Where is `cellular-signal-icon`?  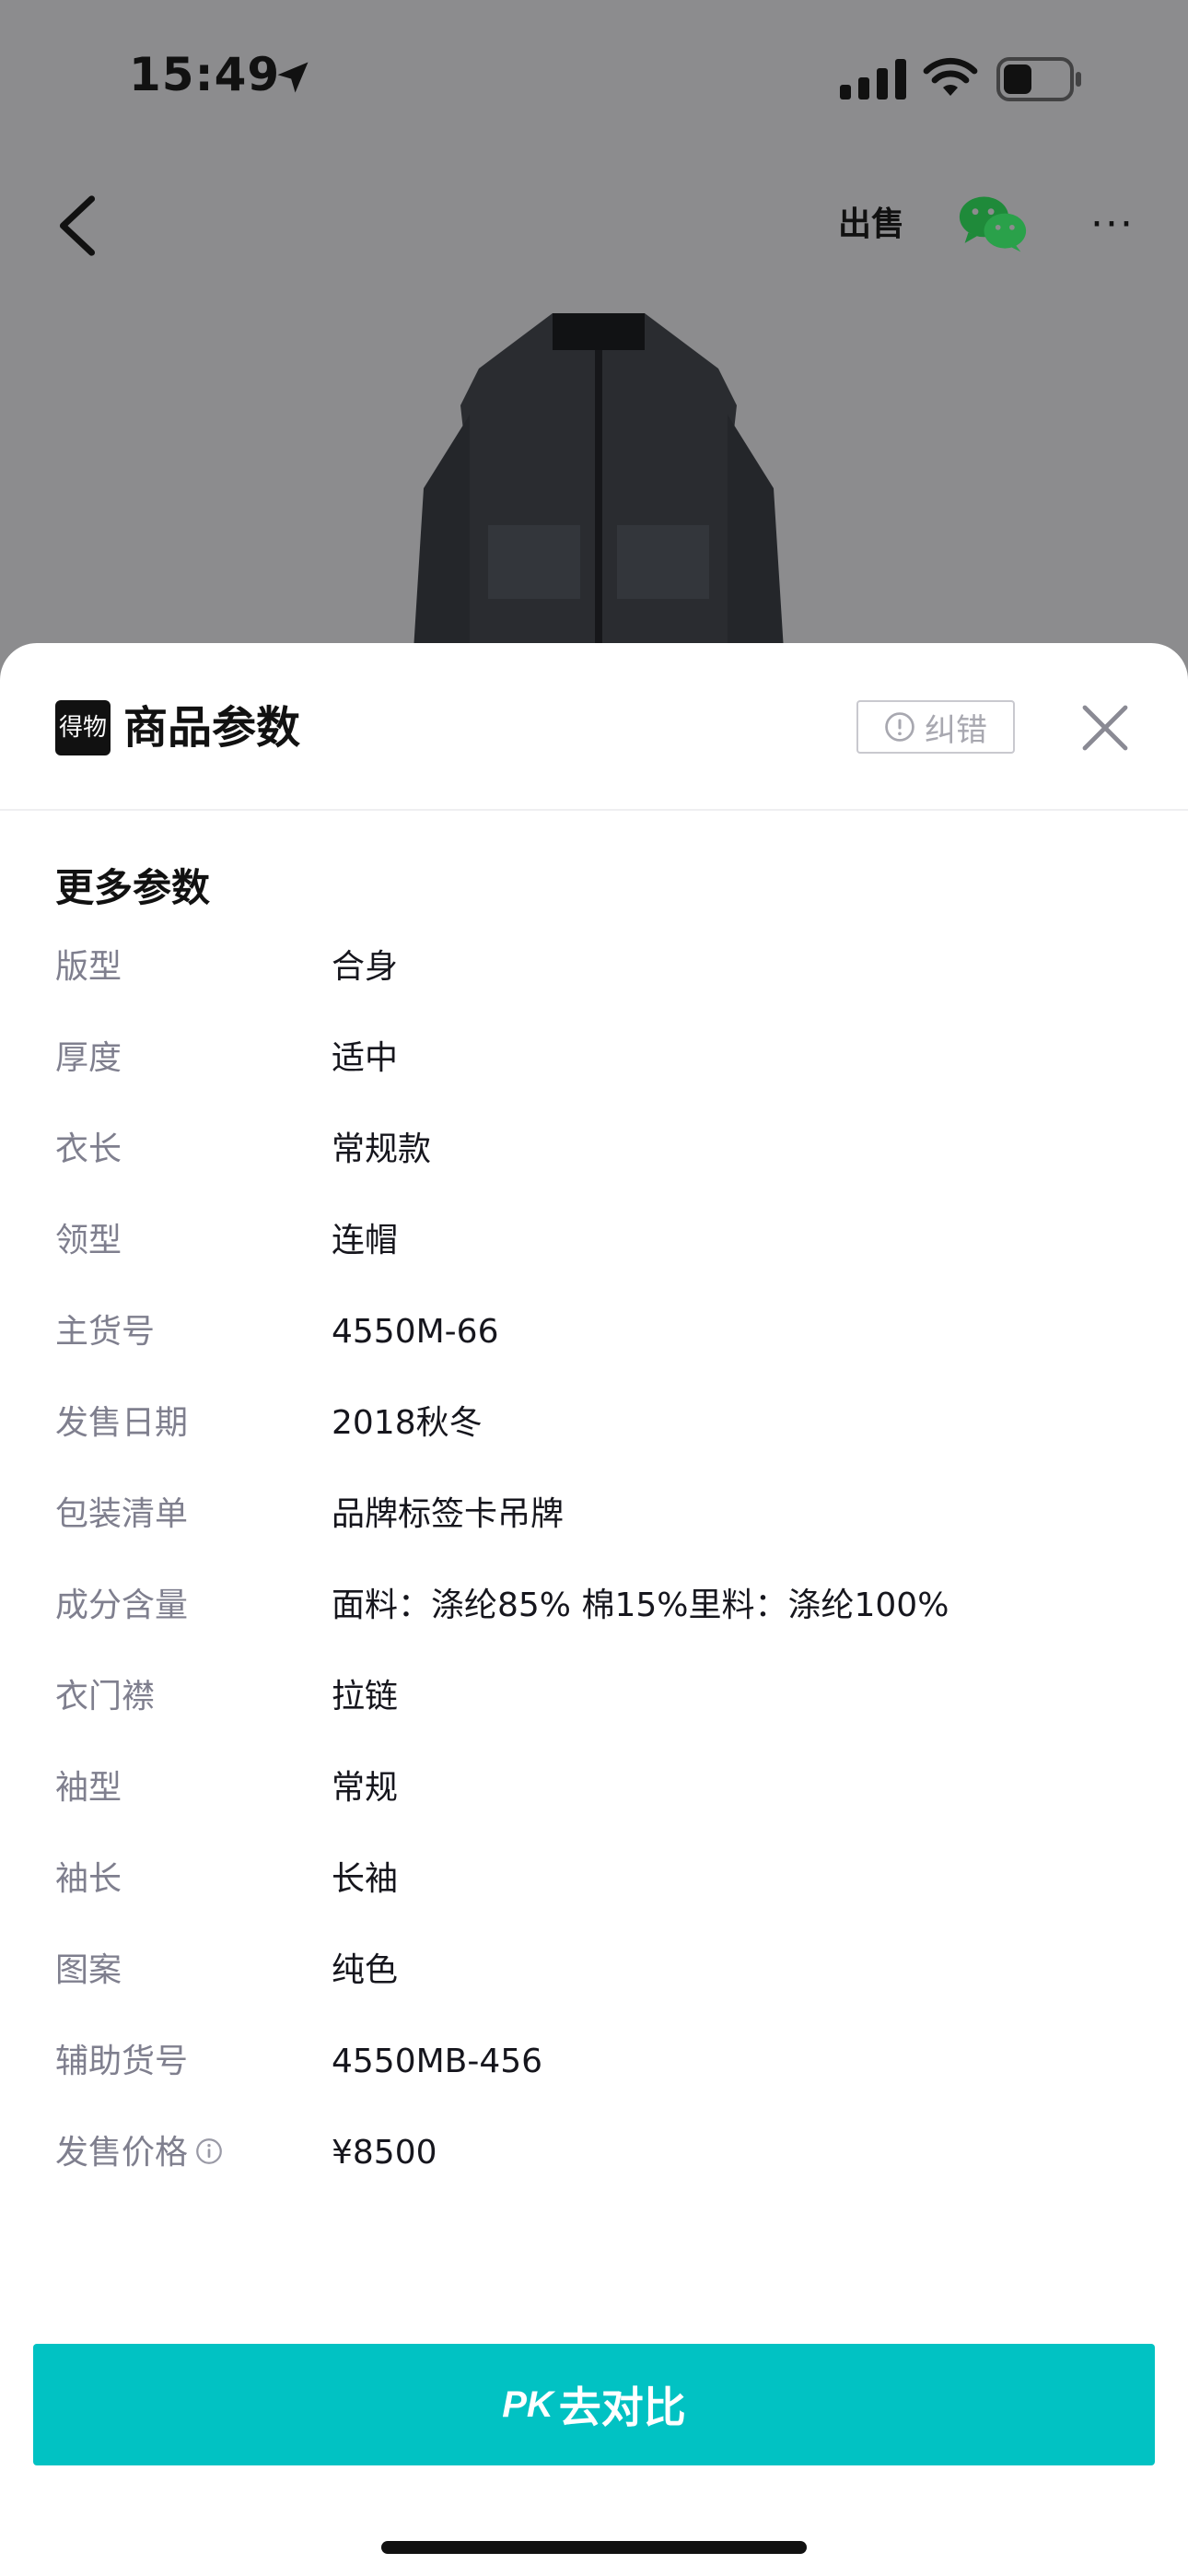 cellular-signal-icon is located at coordinates (873, 79).